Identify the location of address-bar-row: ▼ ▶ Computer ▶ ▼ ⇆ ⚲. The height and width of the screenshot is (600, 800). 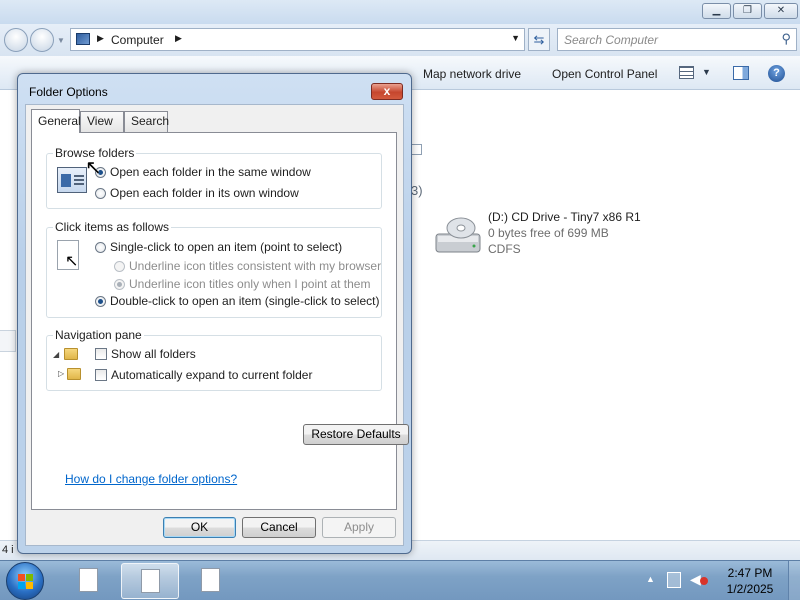
(400, 40).